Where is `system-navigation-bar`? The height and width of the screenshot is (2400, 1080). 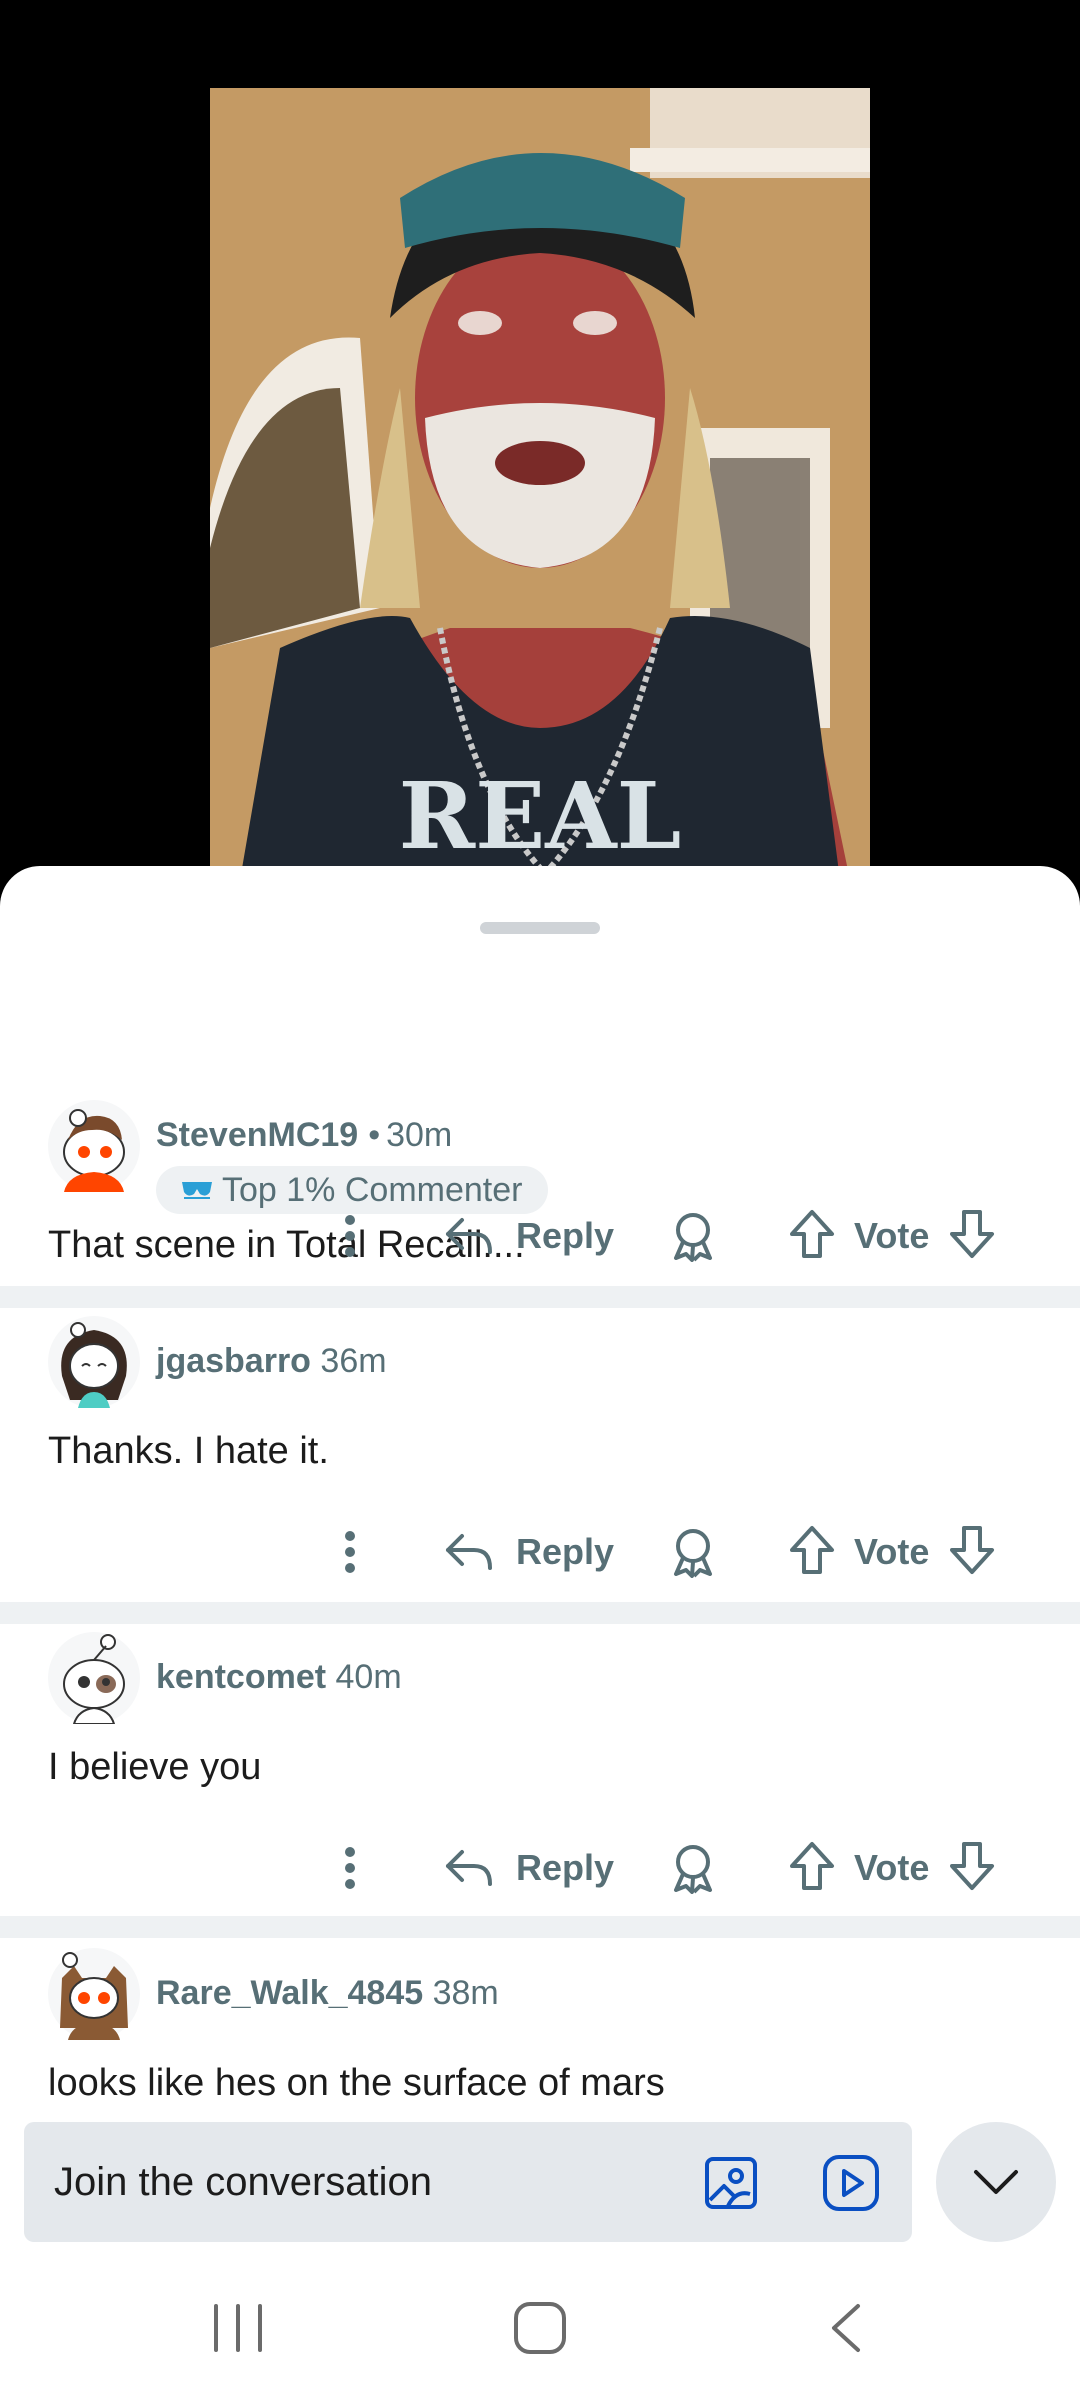 system-navigation-bar is located at coordinates (540, 2333).